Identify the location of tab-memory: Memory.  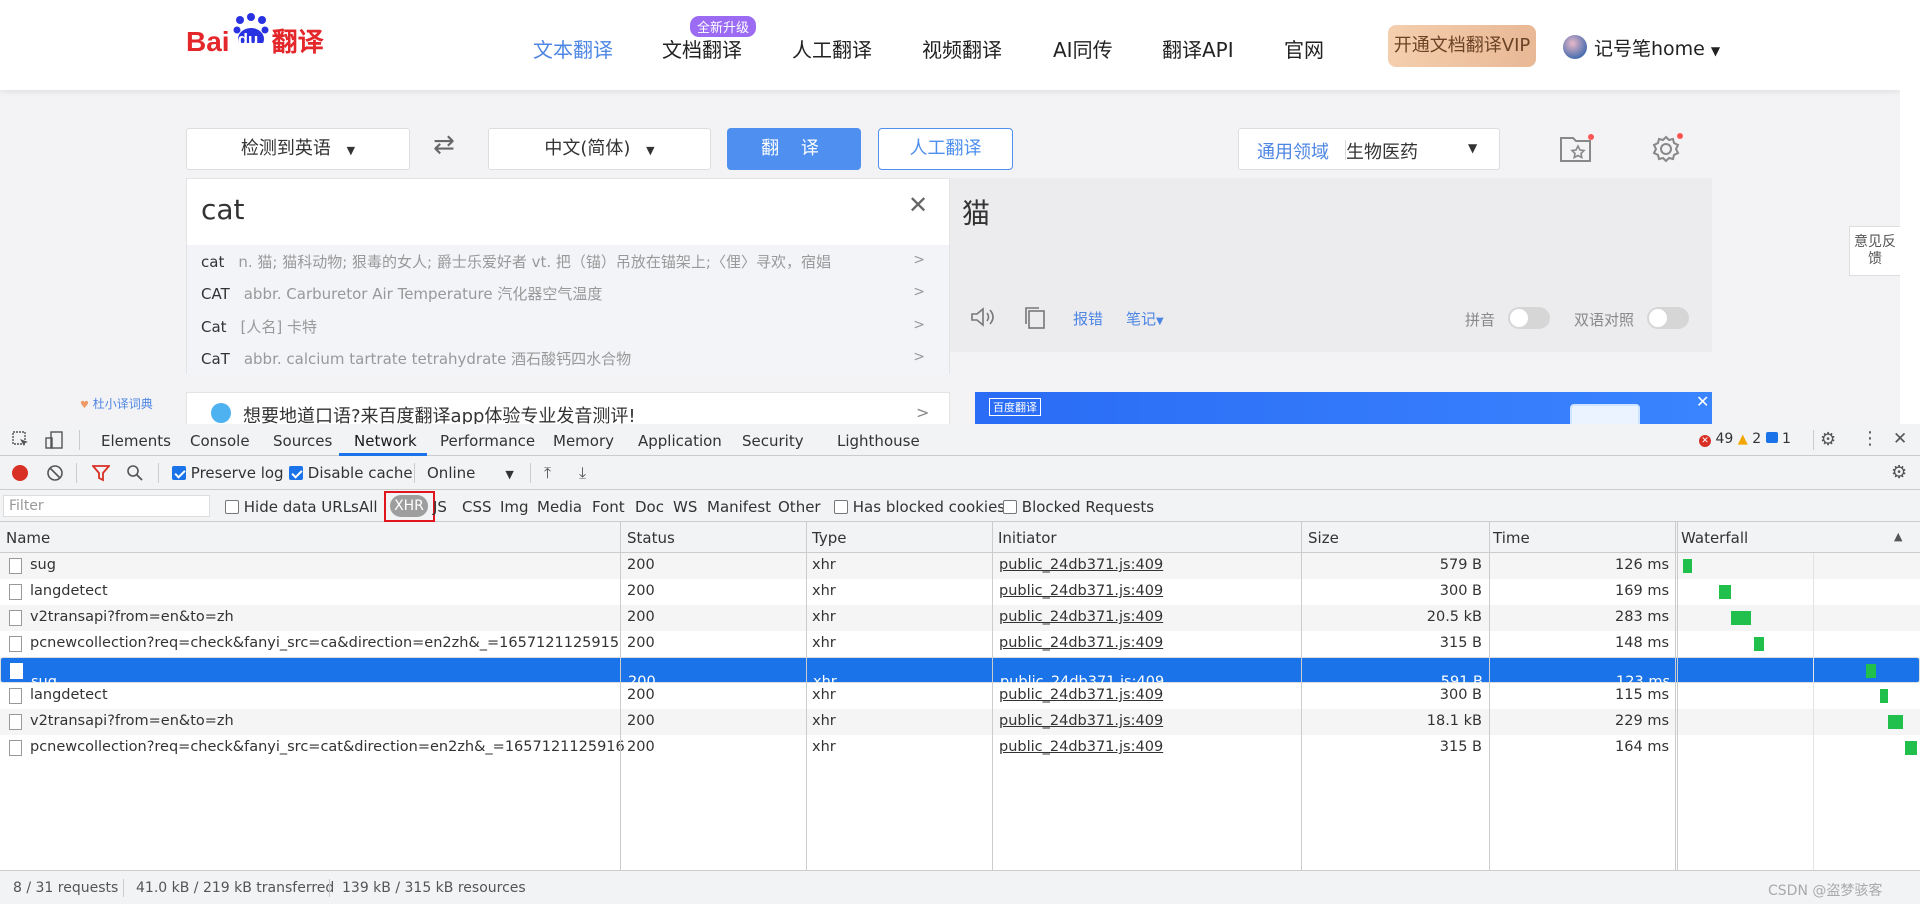
(583, 441).